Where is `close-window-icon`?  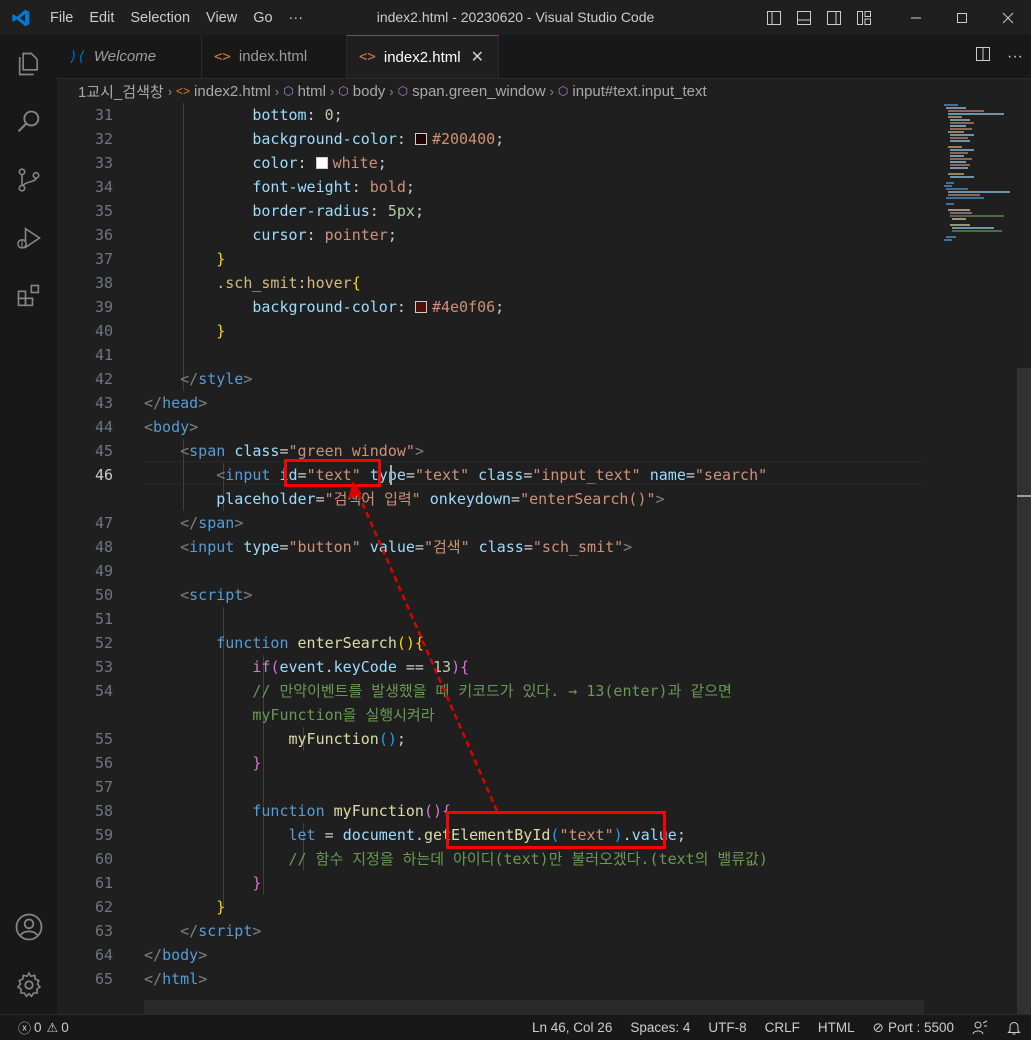 close-window-icon is located at coordinates (1008, 17).